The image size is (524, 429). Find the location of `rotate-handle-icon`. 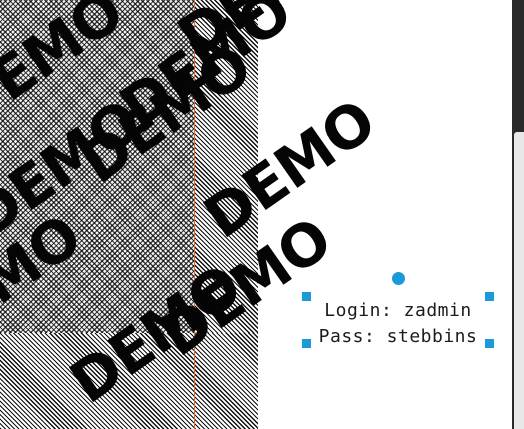

rotate-handle-icon is located at coordinates (398, 278).